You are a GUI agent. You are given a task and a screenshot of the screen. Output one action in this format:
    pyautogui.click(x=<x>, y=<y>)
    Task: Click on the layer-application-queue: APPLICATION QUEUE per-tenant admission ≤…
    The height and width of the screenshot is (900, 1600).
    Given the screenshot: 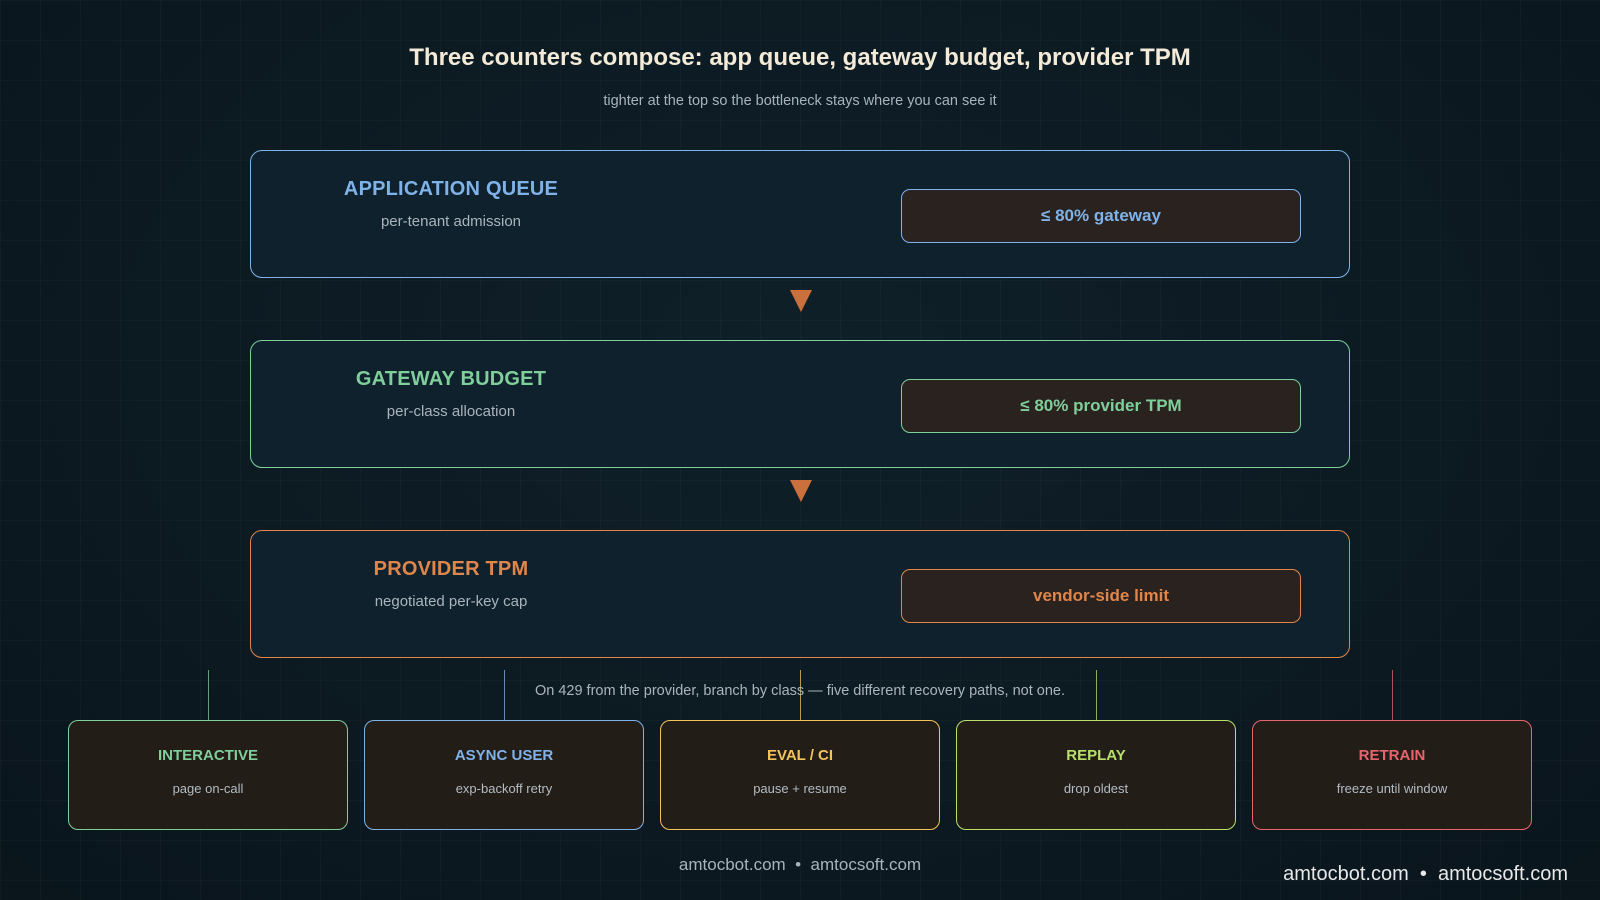 What is the action you would take?
    pyautogui.click(x=800, y=214)
    